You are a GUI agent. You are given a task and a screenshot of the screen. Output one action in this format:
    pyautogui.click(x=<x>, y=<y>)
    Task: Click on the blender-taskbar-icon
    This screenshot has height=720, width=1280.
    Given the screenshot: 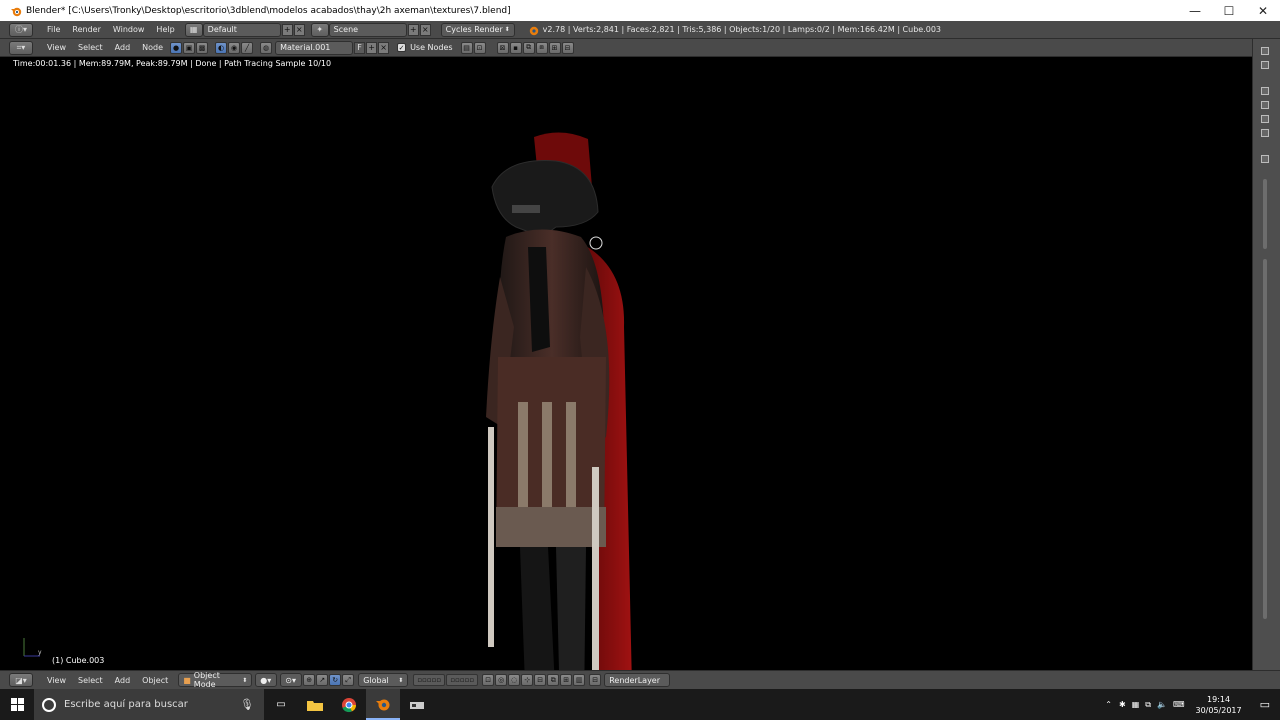 What is the action you would take?
    pyautogui.click(x=383, y=704)
    